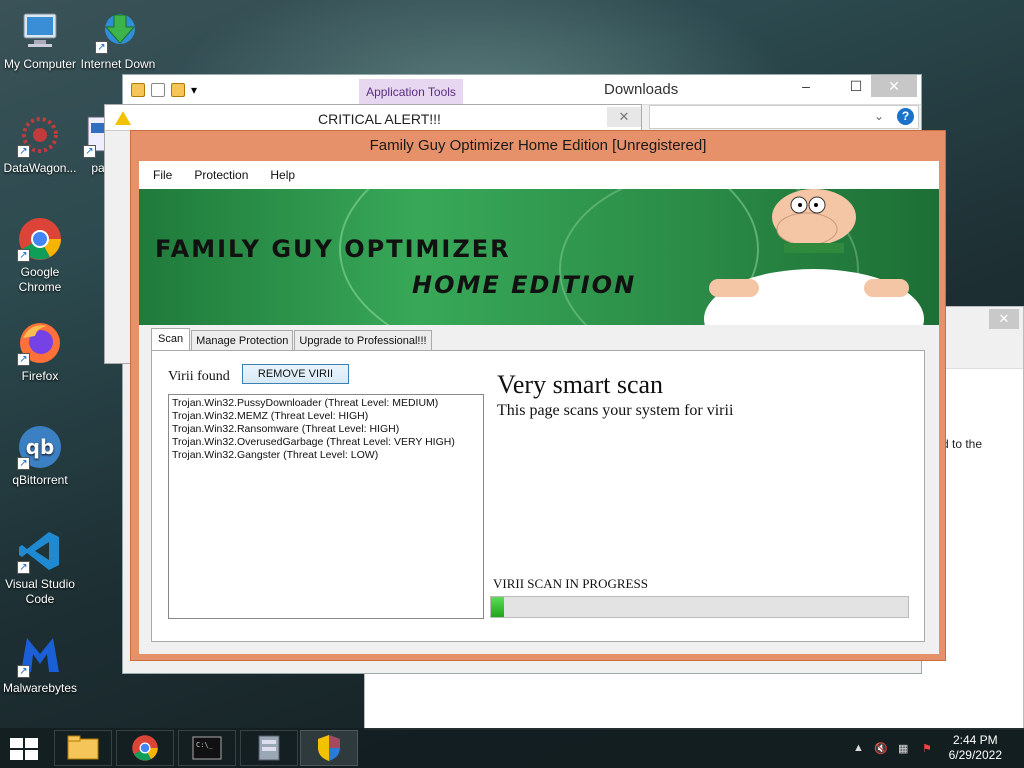  I want to click on cartoon-character-image, so click(814, 257).